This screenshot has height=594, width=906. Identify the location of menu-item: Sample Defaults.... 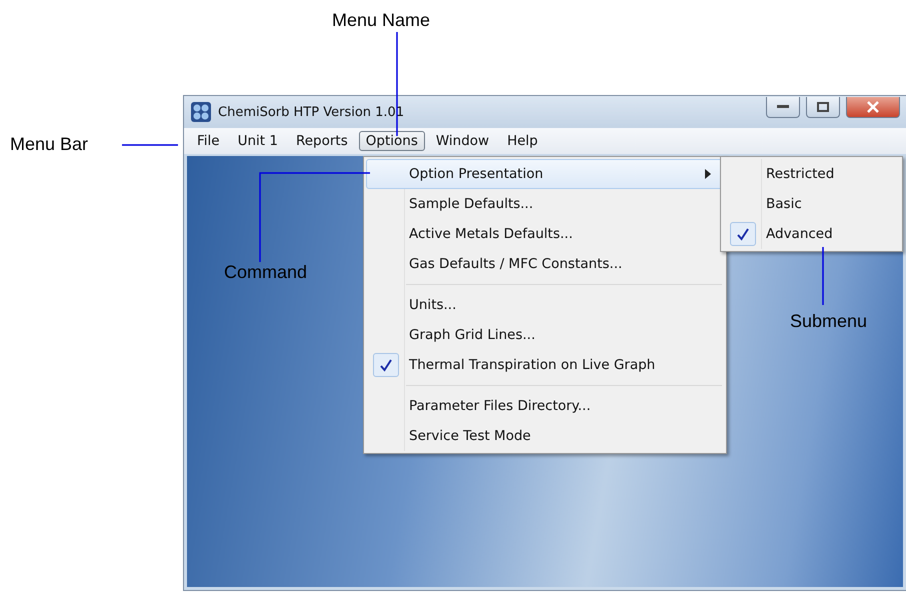
(545, 204).